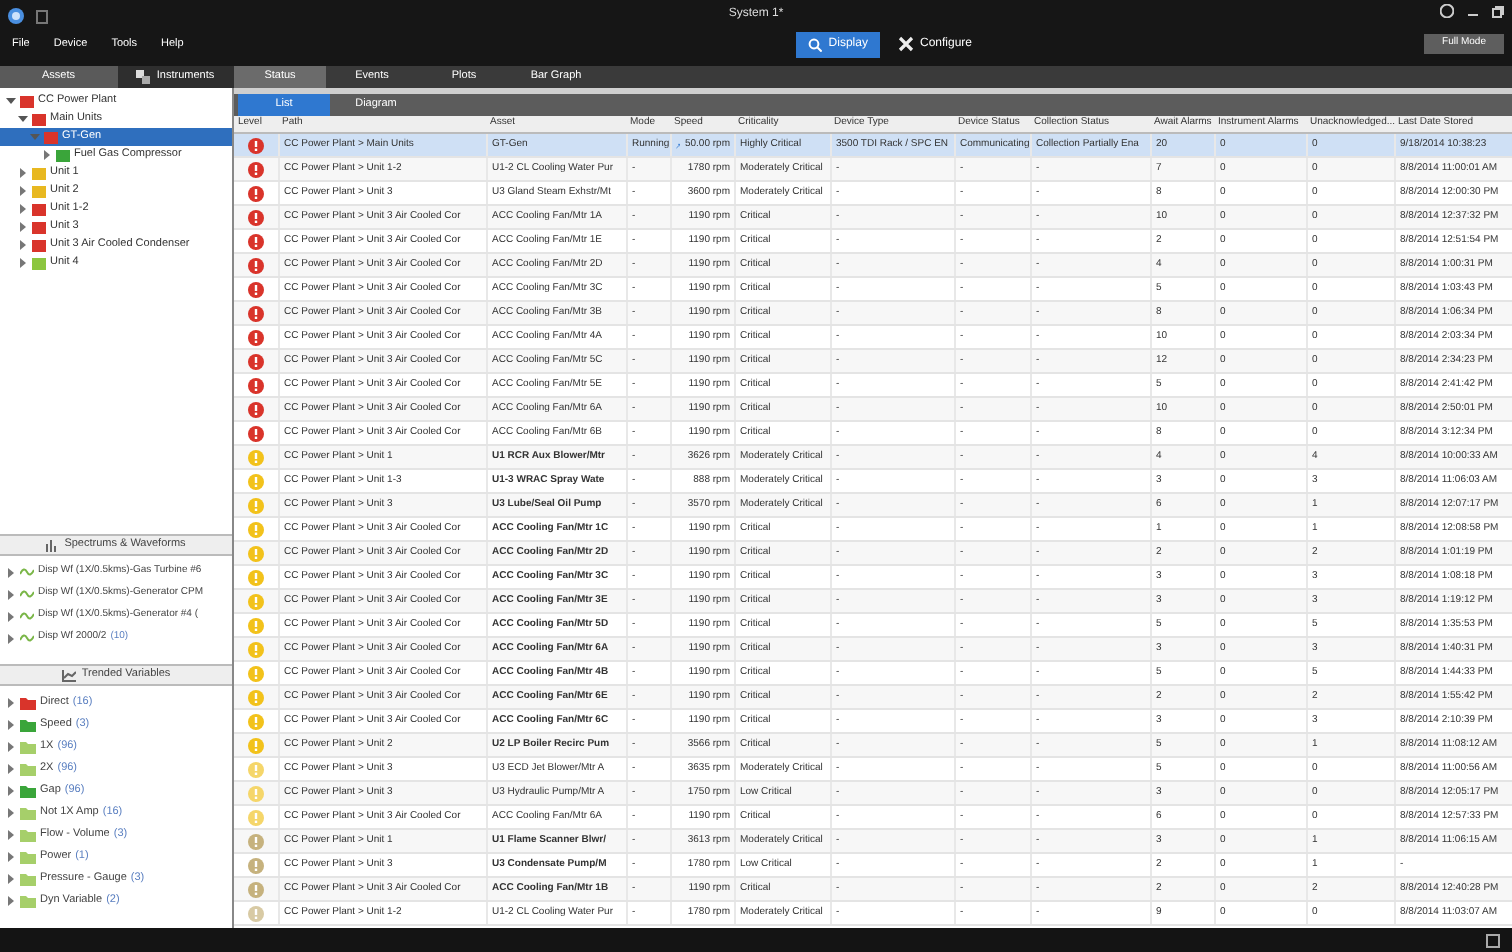 Image resolution: width=1512 pixels, height=952 pixels. Describe the element at coordinates (68, 675) in the screenshot. I see `trend-icon` at that location.